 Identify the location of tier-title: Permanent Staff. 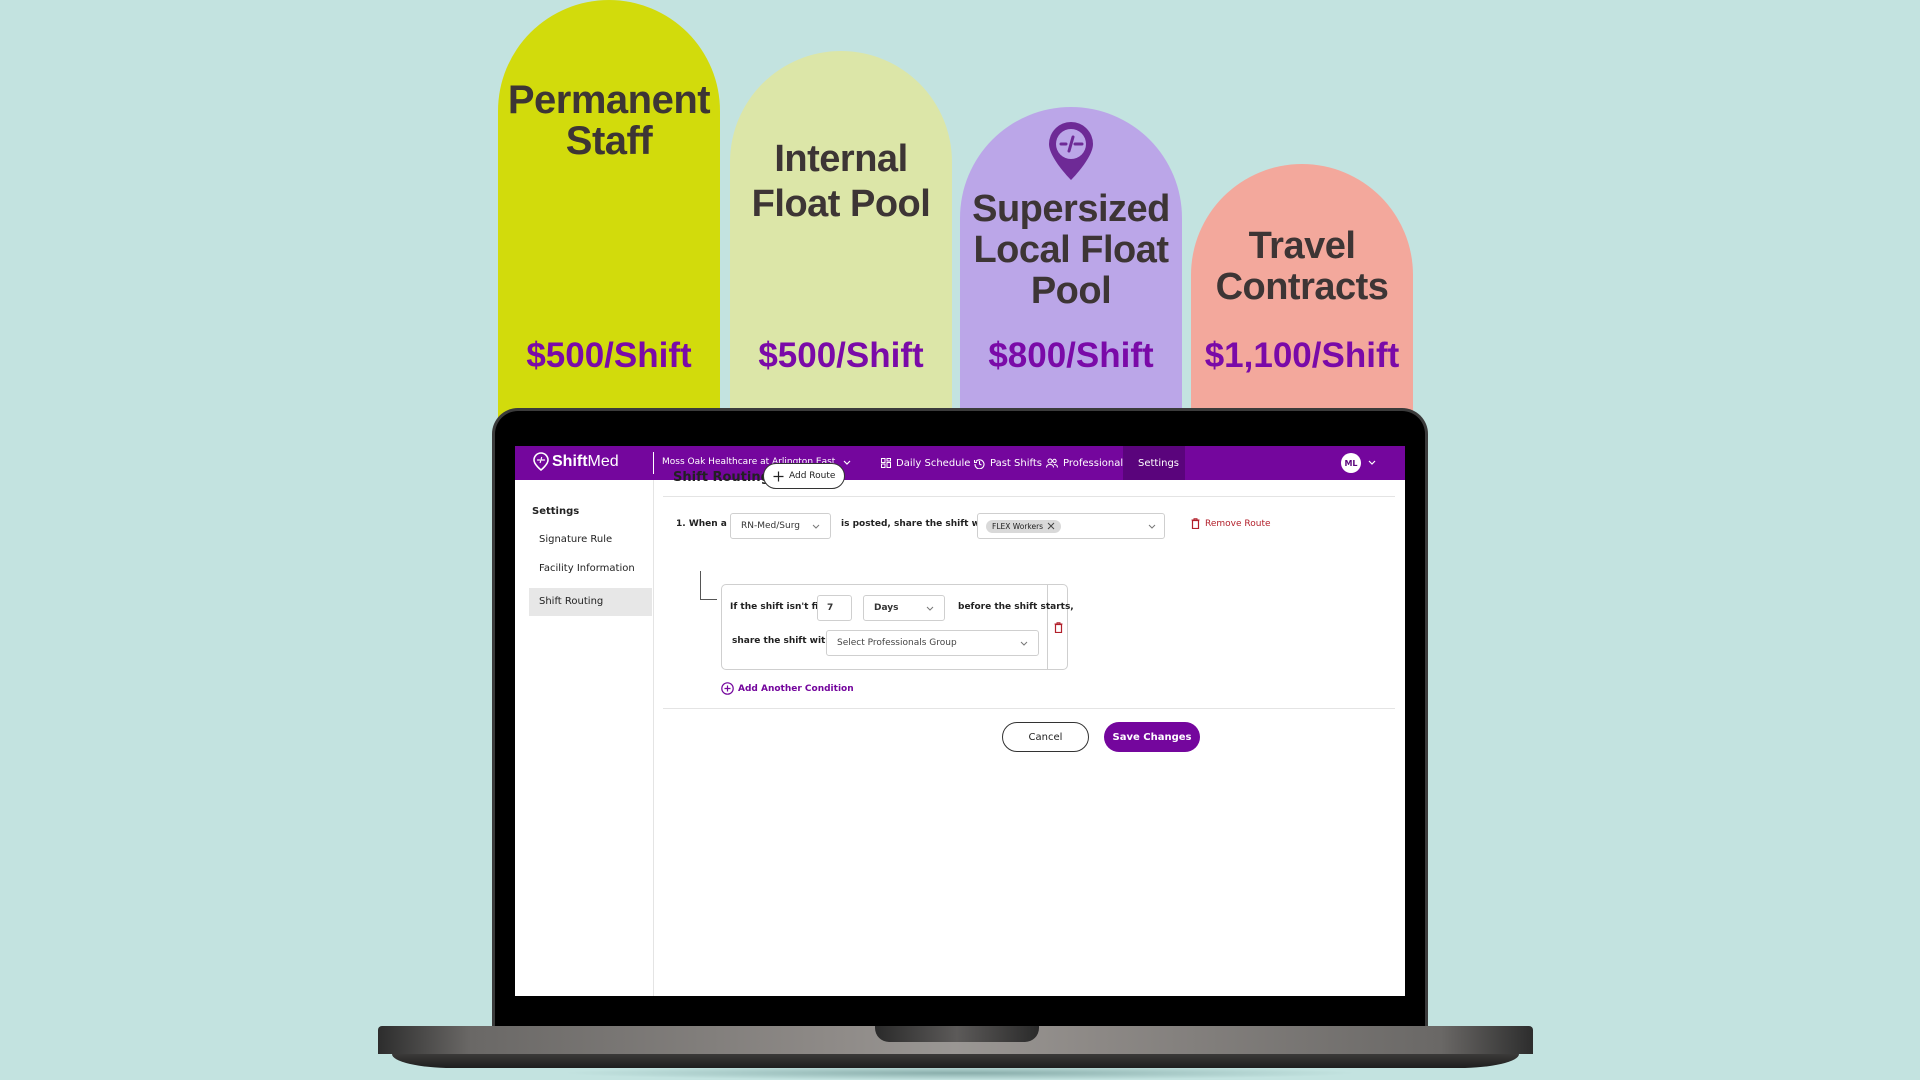
(609, 120).